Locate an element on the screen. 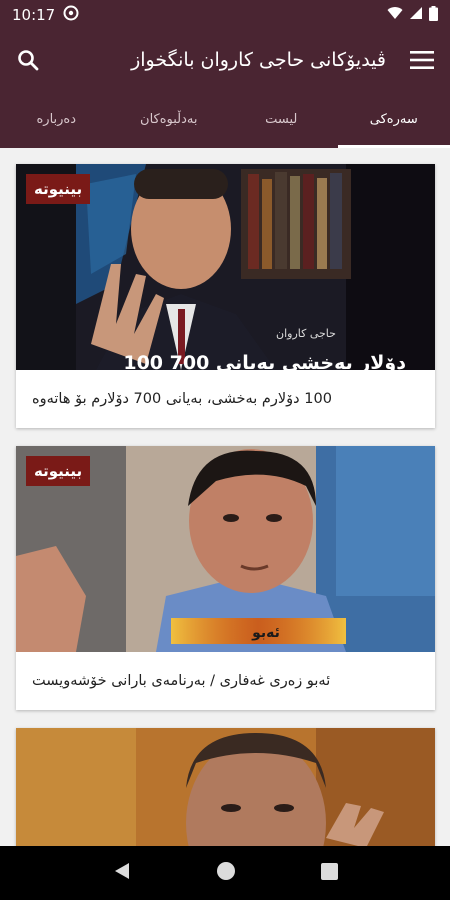  svg-text: 100 دۆلار بەخشی بەیانی 700 is located at coordinates (264, 361).